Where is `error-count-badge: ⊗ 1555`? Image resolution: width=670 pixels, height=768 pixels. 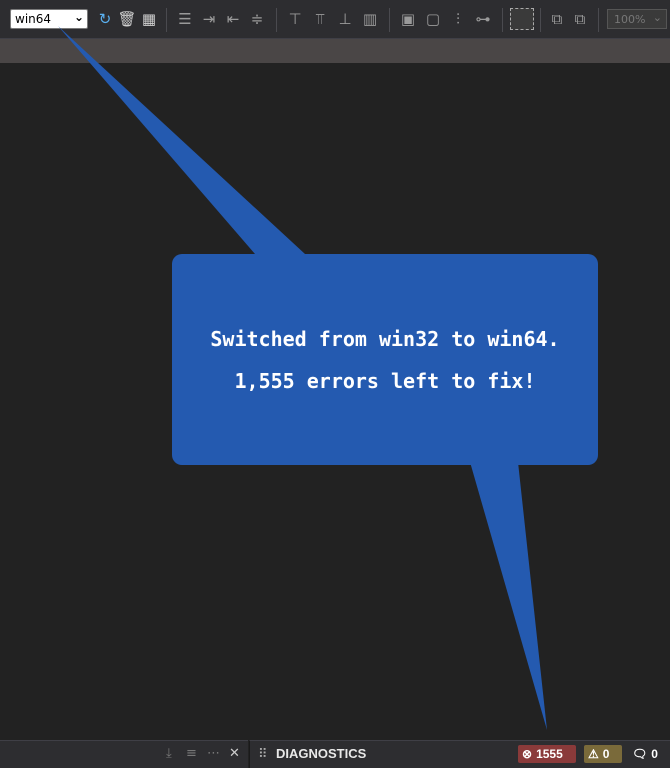
error-count-badge: ⊗ 1555 is located at coordinates (547, 754).